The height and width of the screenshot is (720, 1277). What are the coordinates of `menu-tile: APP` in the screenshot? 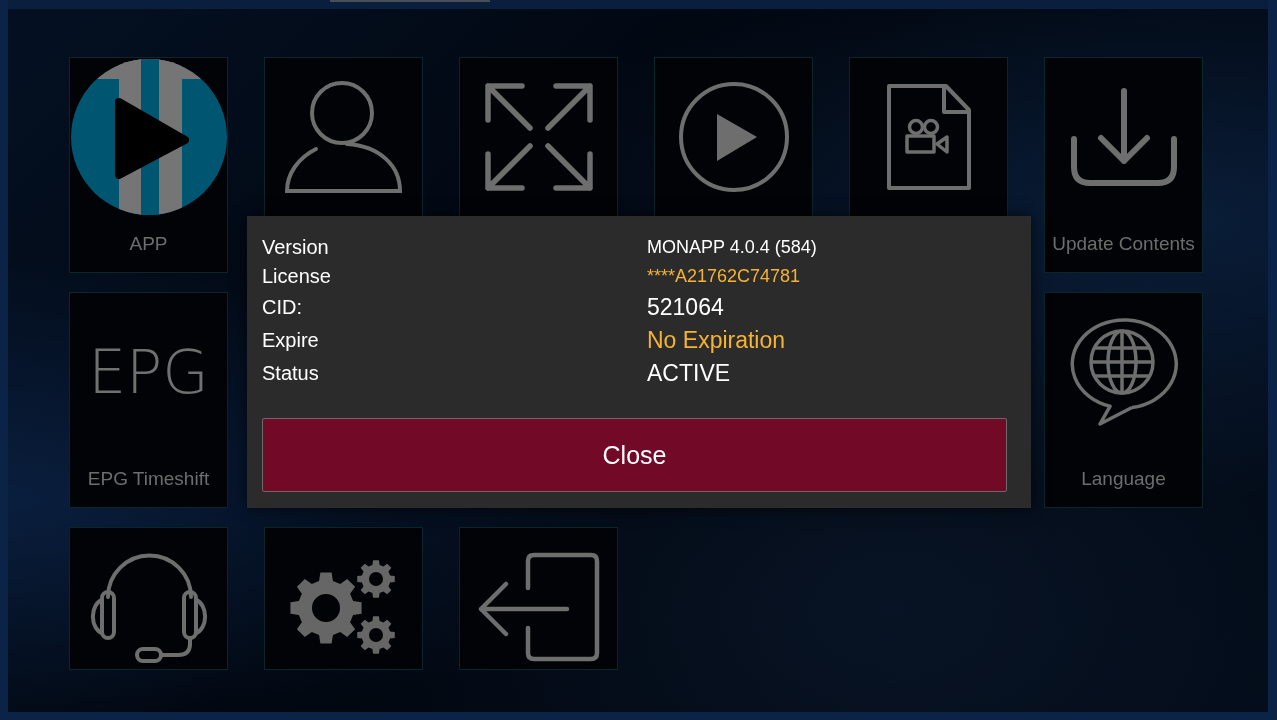 It's located at (148, 165).